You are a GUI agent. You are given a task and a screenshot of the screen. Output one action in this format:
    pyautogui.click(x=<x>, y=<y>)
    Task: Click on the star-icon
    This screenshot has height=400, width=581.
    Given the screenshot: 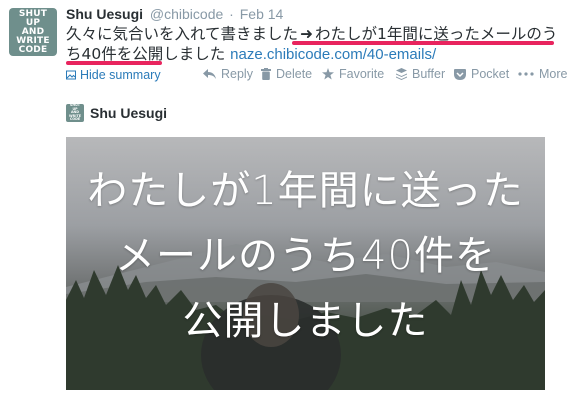 What is the action you would take?
    pyautogui.click(x=328, y=74)
    